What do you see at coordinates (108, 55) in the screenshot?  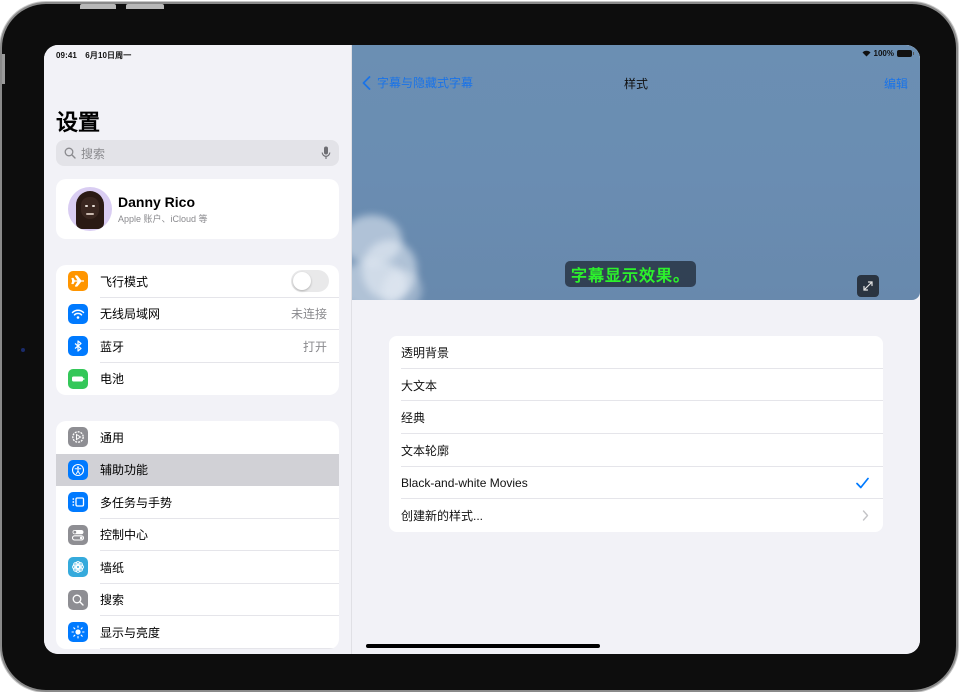 I see `status-date: 6月10日周一` at bounding box center [108, 55].